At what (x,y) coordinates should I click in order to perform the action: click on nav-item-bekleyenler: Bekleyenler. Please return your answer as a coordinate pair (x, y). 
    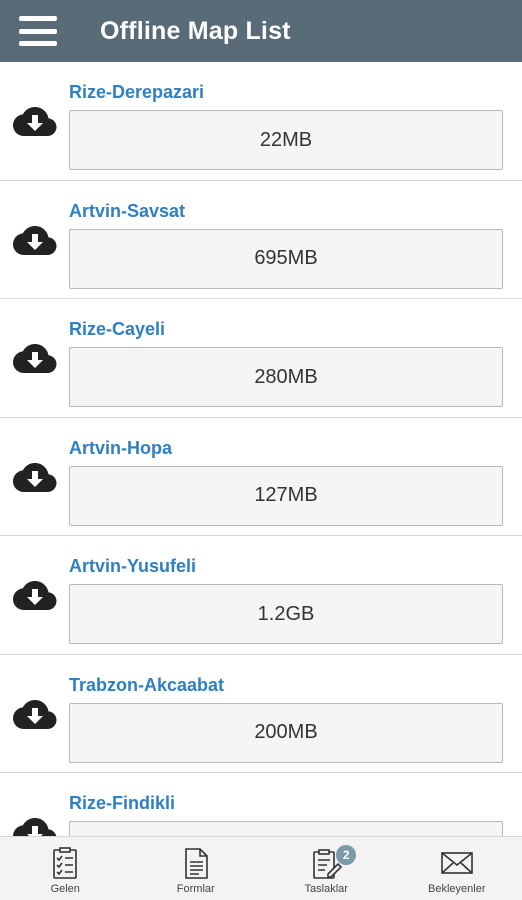
    Looking at the image, I should click on (457, 868).